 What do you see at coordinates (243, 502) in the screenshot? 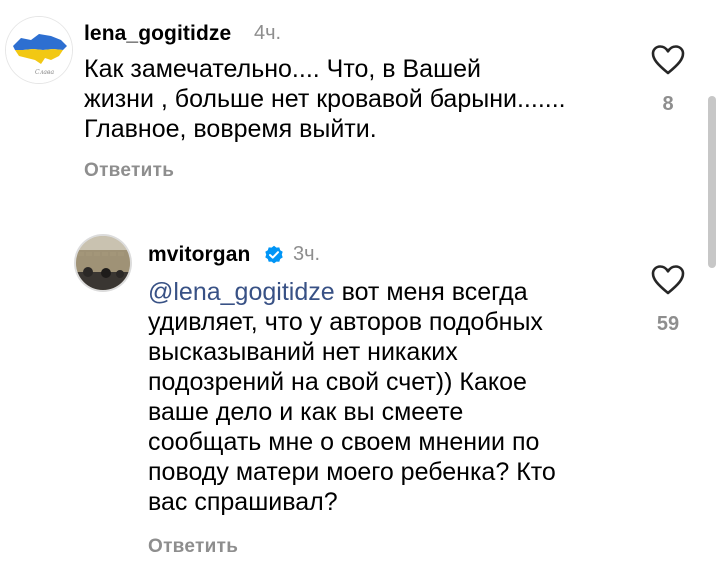
I see `comment-2-line: вас спрашивал?` at bounding box center [243, 502].